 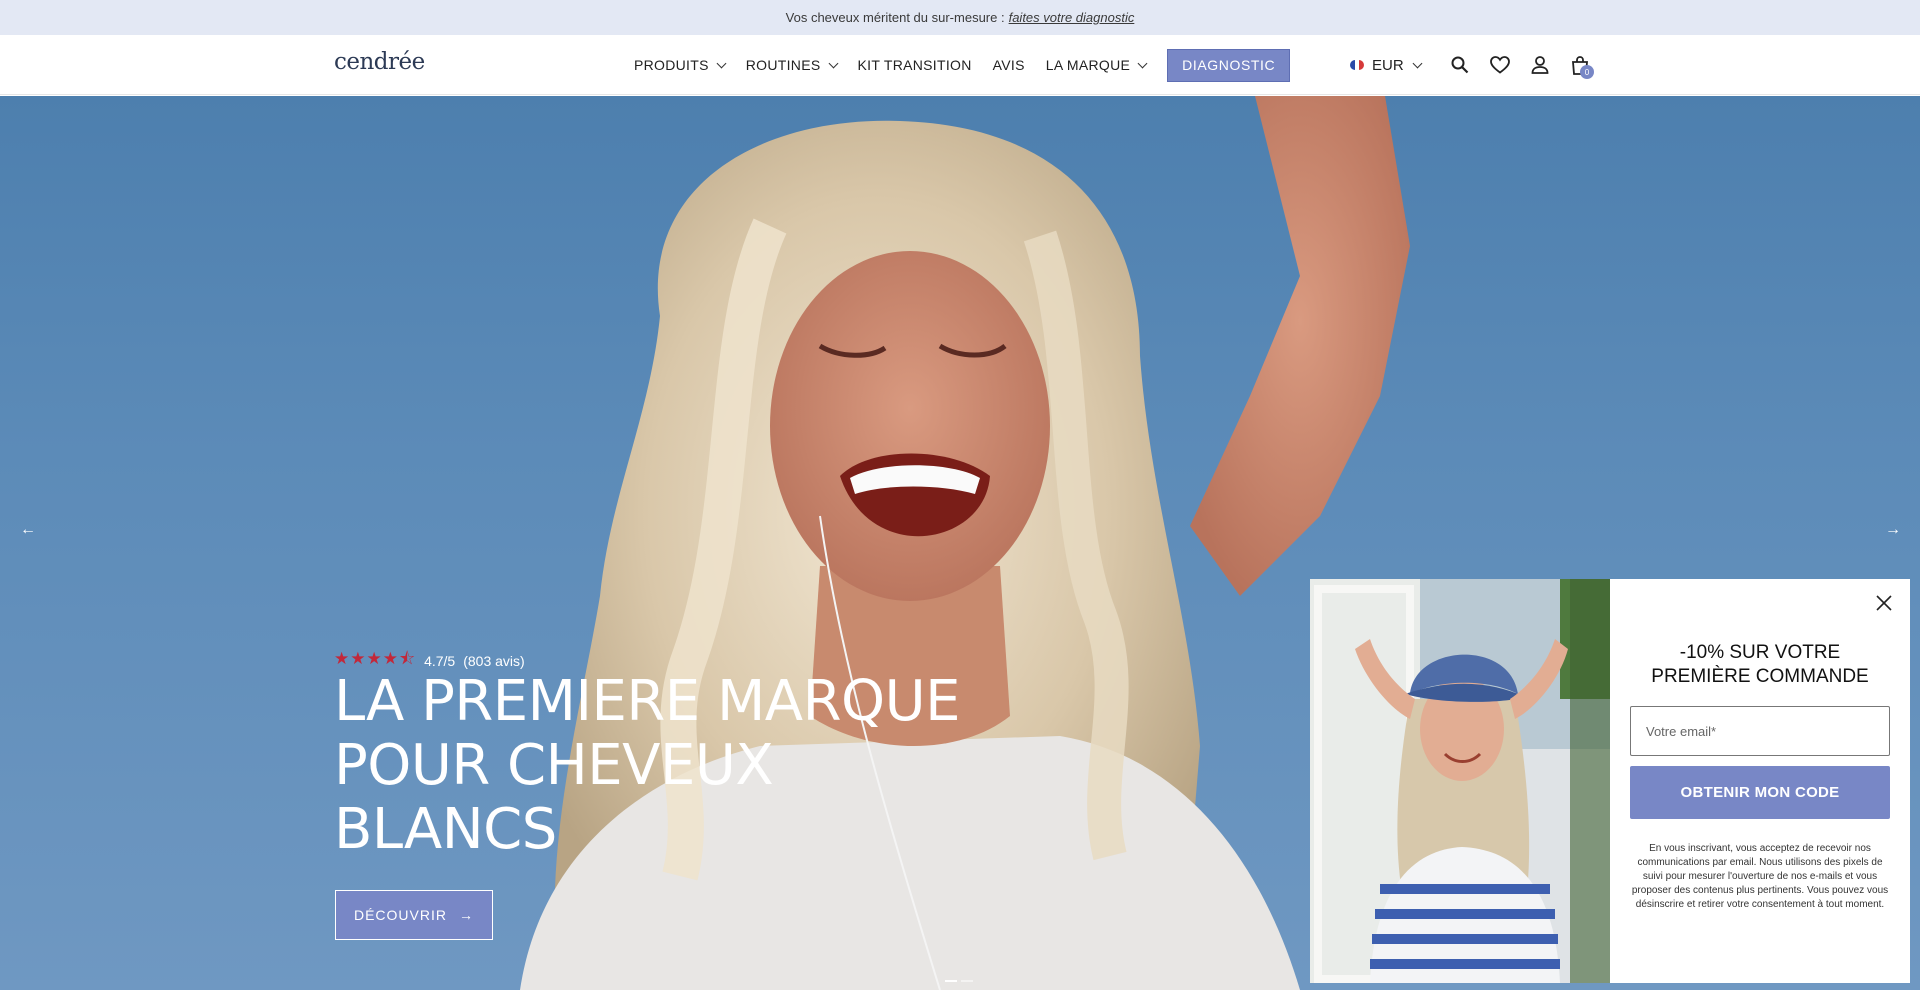 I want to click on popup-title-line: -10% SUR VOTRE, so click(x=1760, y=652).